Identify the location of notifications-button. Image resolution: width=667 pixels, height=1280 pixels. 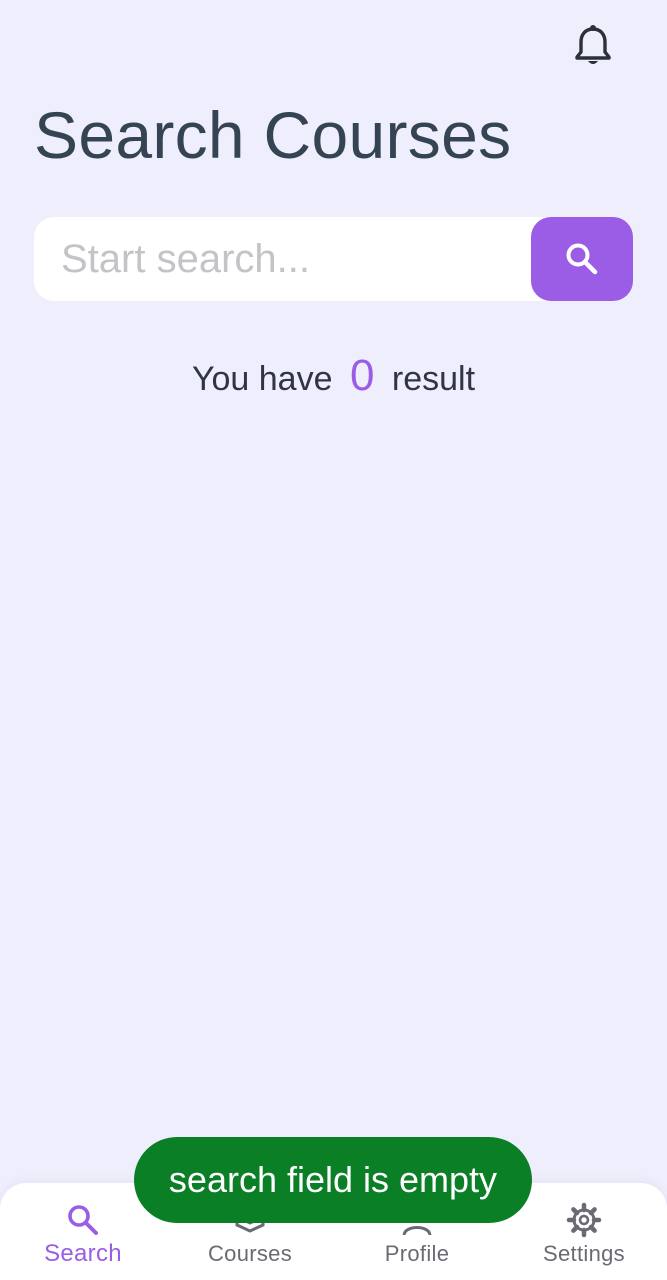
(593, 45).